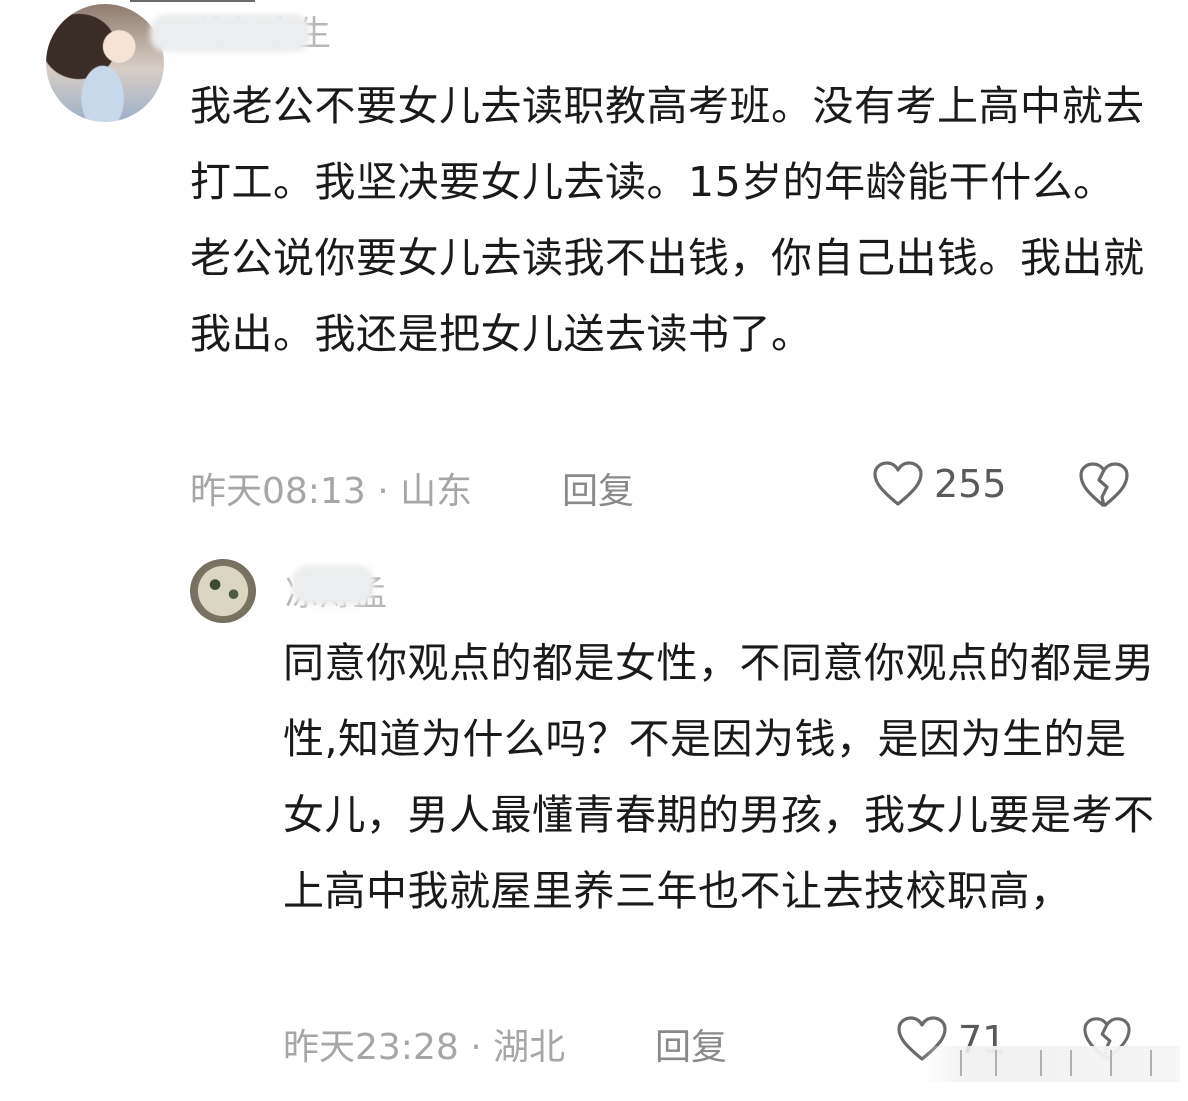  I want to click on heart-outline-icon, so click(898, 484).